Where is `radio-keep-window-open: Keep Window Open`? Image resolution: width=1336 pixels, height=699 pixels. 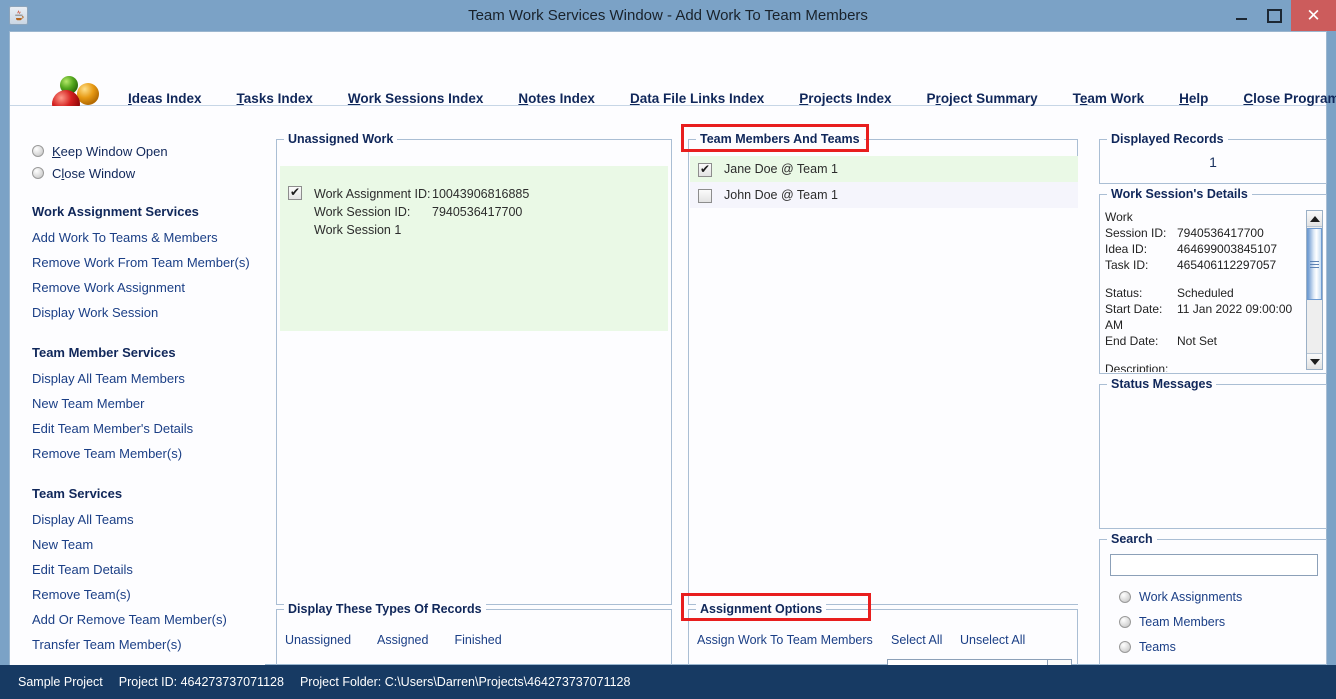 radio-keep-window-open: Keep Window Open is located at coordinates (148, 151).